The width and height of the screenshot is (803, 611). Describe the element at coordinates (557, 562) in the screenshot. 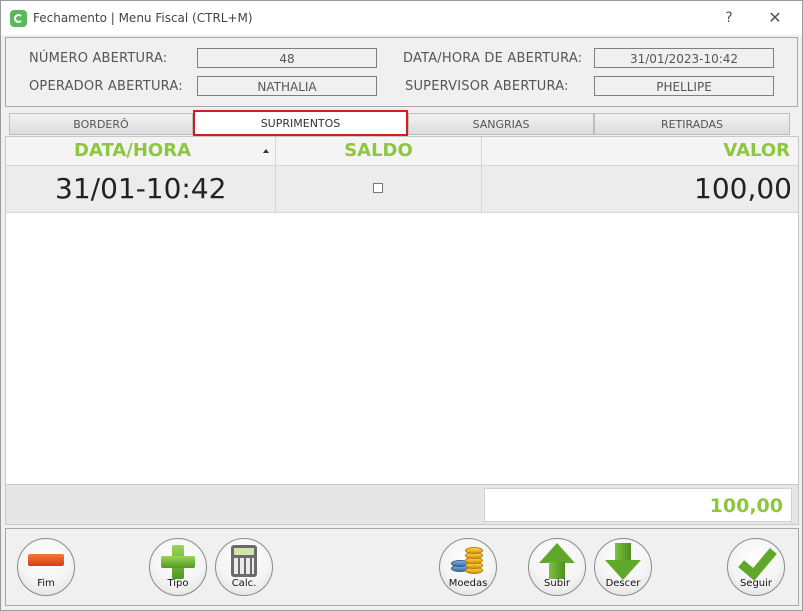

I see `arrow-up-icon` at that location.